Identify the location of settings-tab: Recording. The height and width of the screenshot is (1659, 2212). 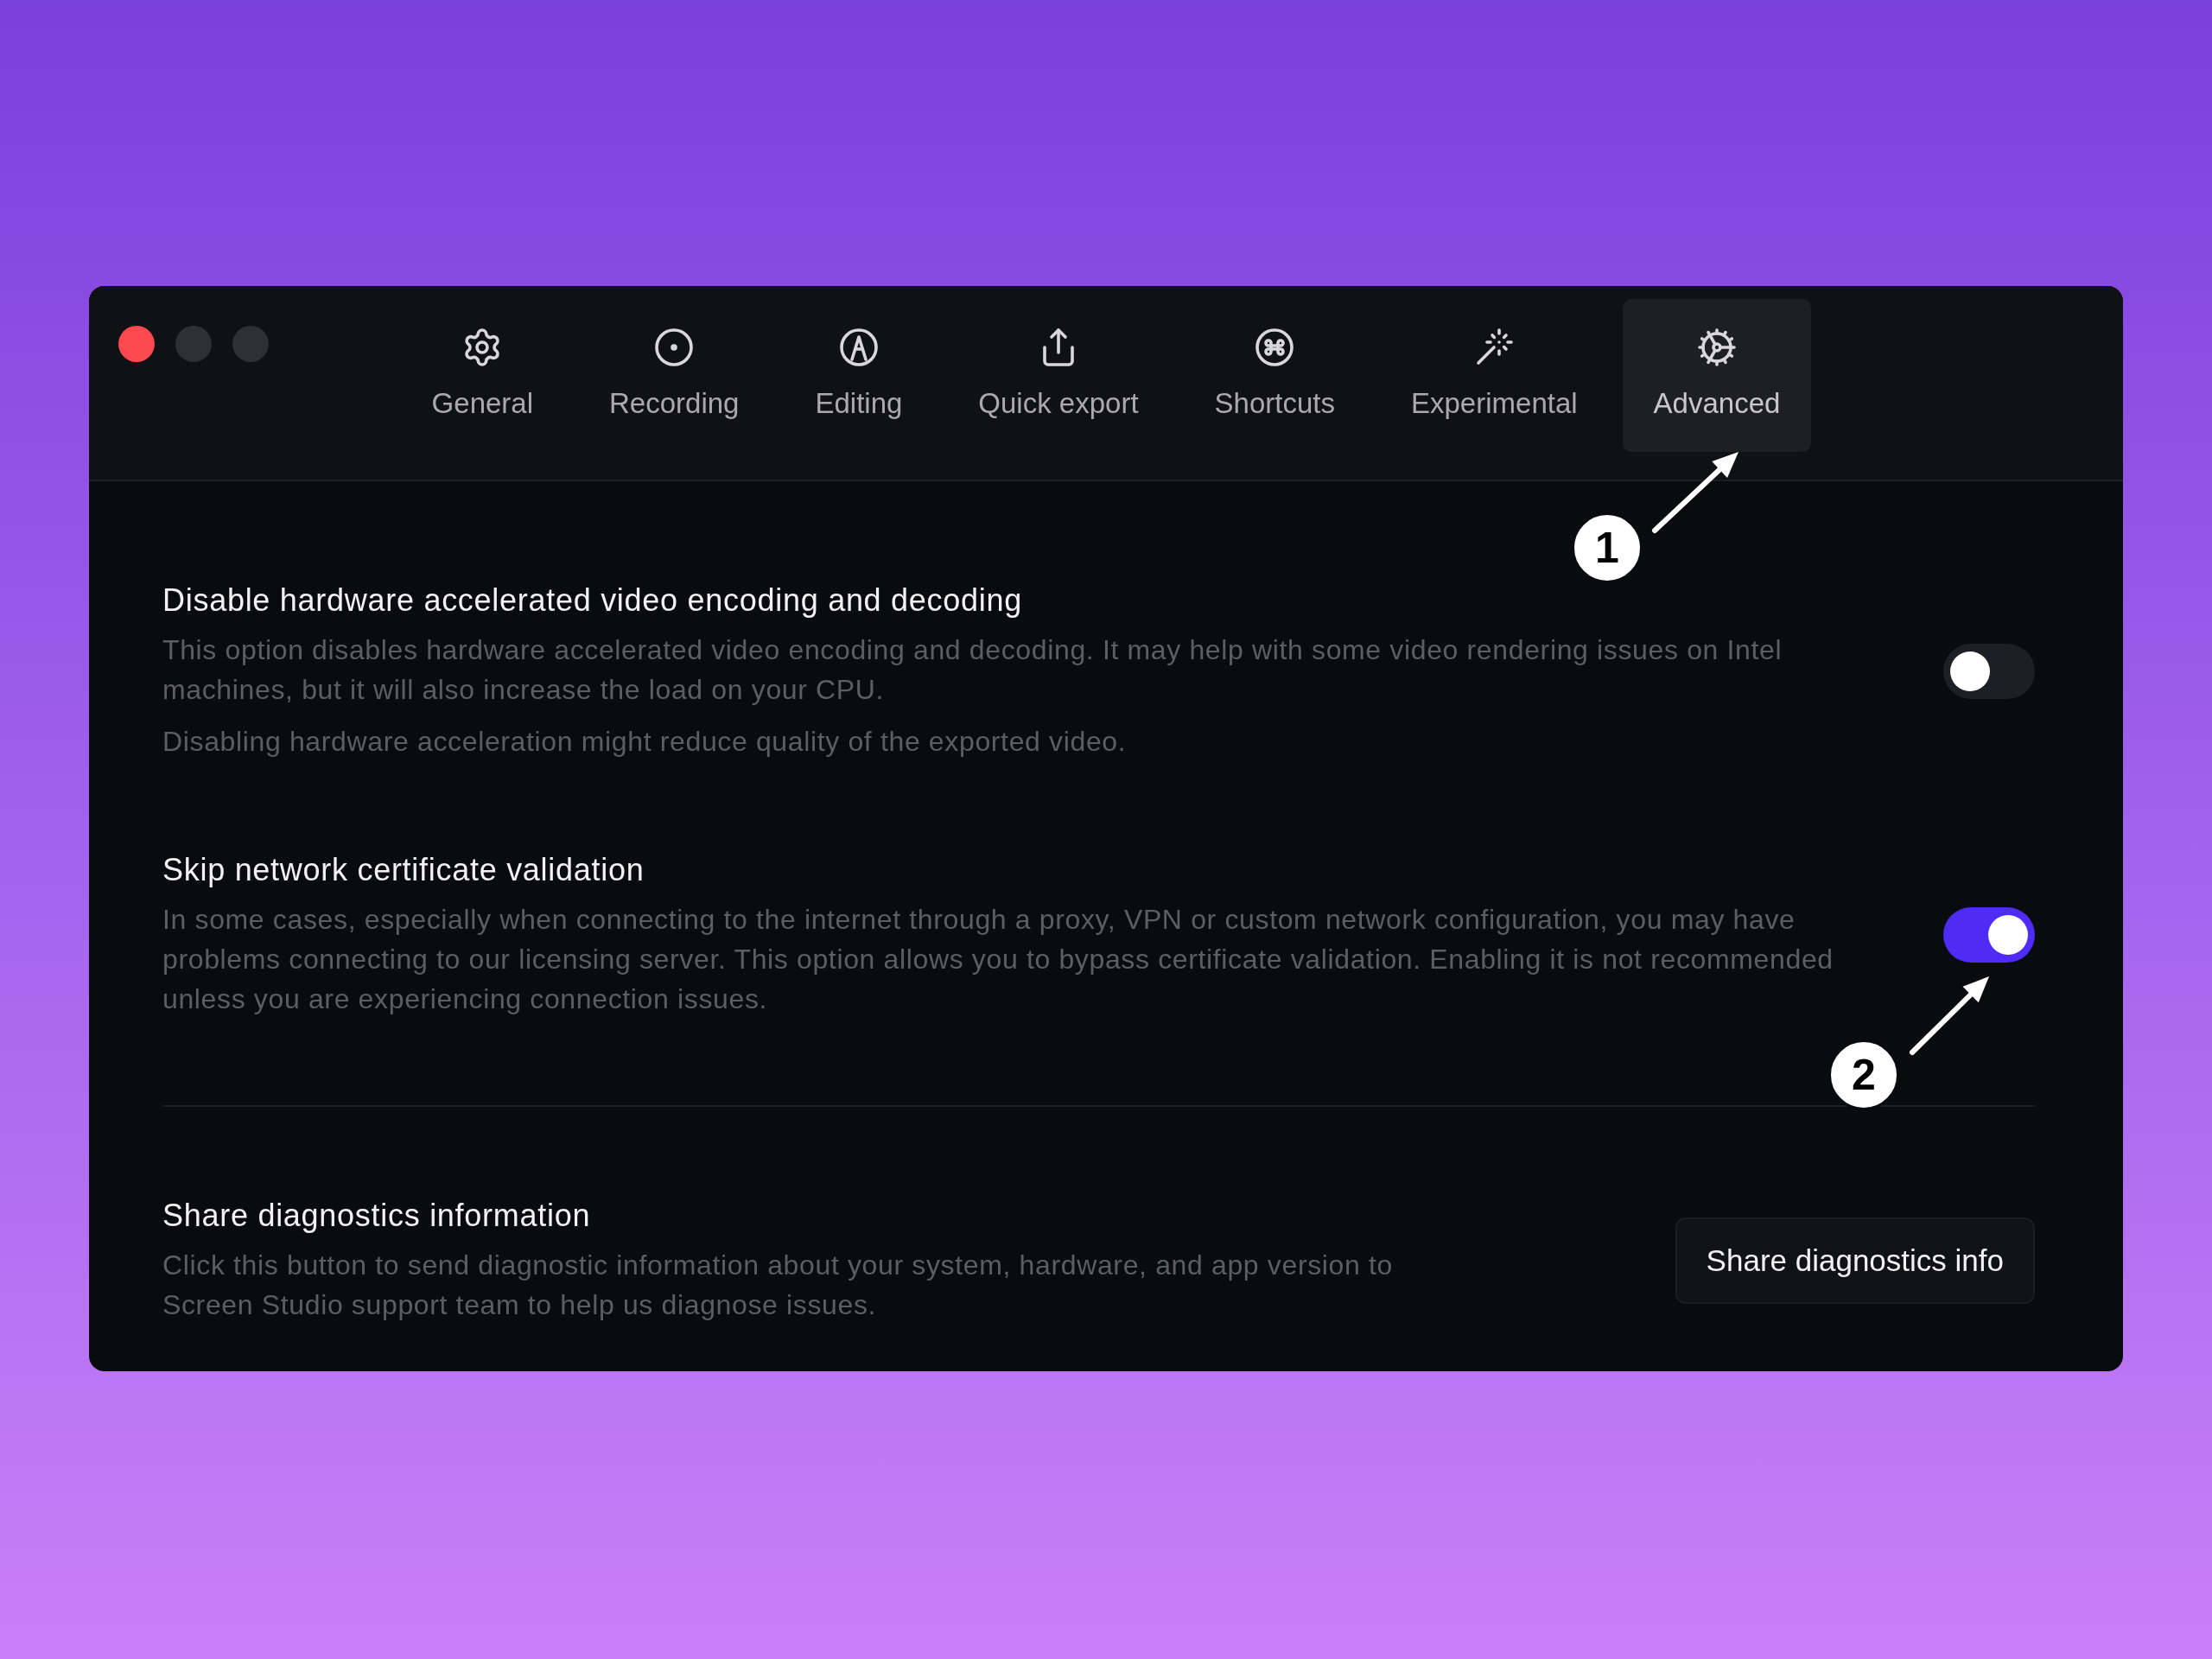
(674, 375).